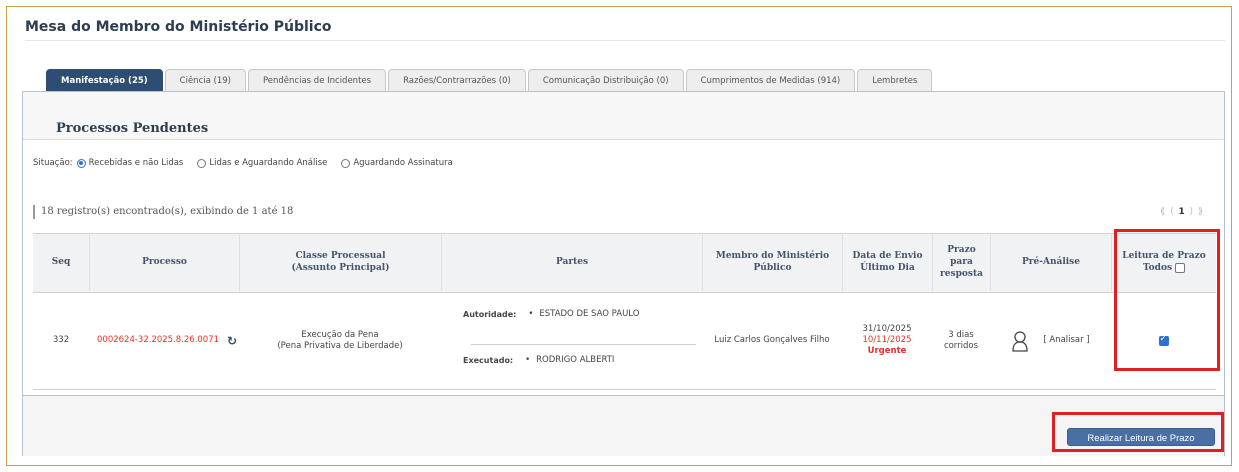 This screenshot has width=1239, height=472. I want to click on count-marker, so click(34, 212).